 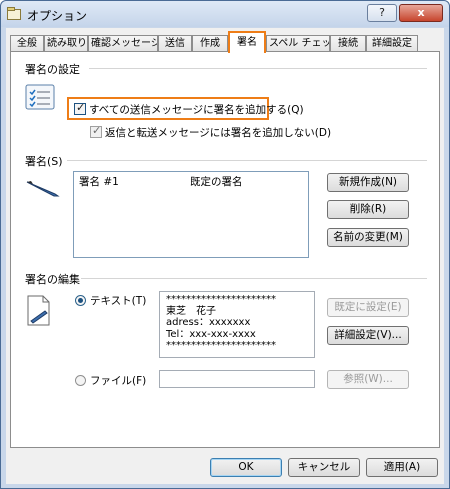 I want to click on text-radio, so click(x=80, y=300).